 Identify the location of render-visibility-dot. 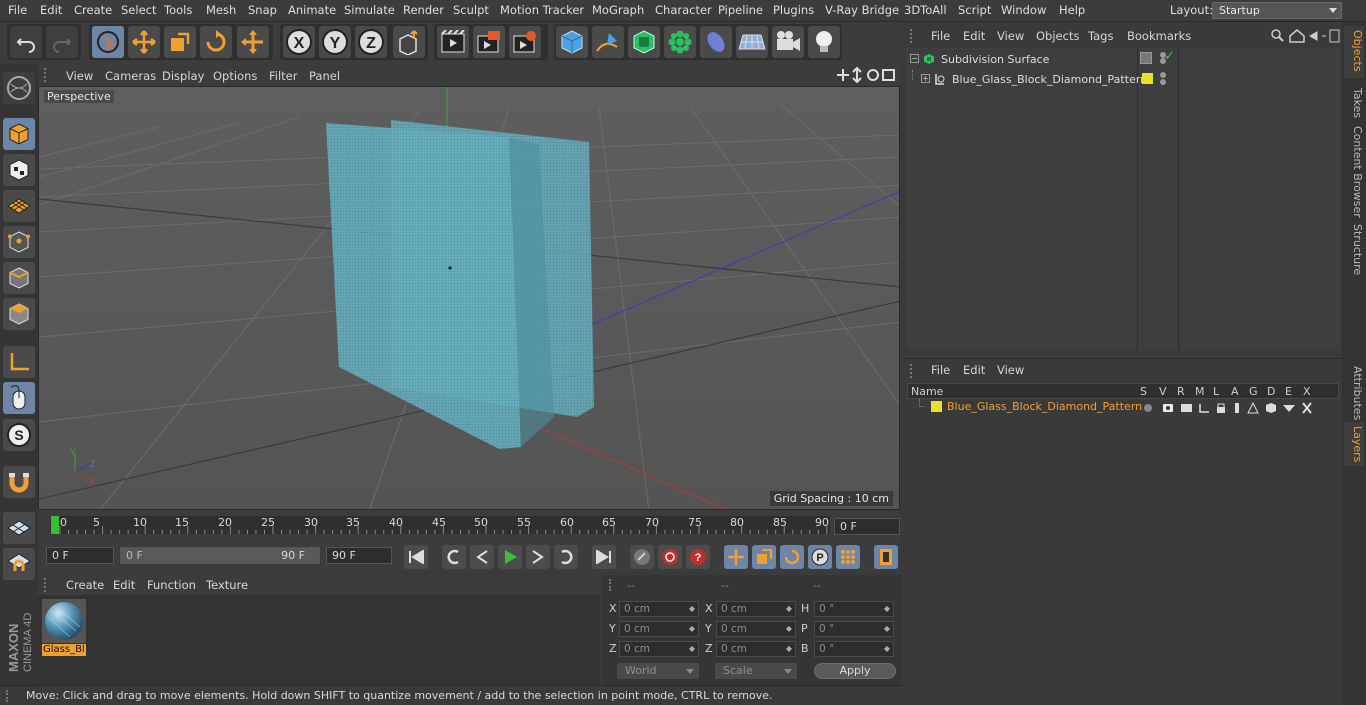
(1163, 82).